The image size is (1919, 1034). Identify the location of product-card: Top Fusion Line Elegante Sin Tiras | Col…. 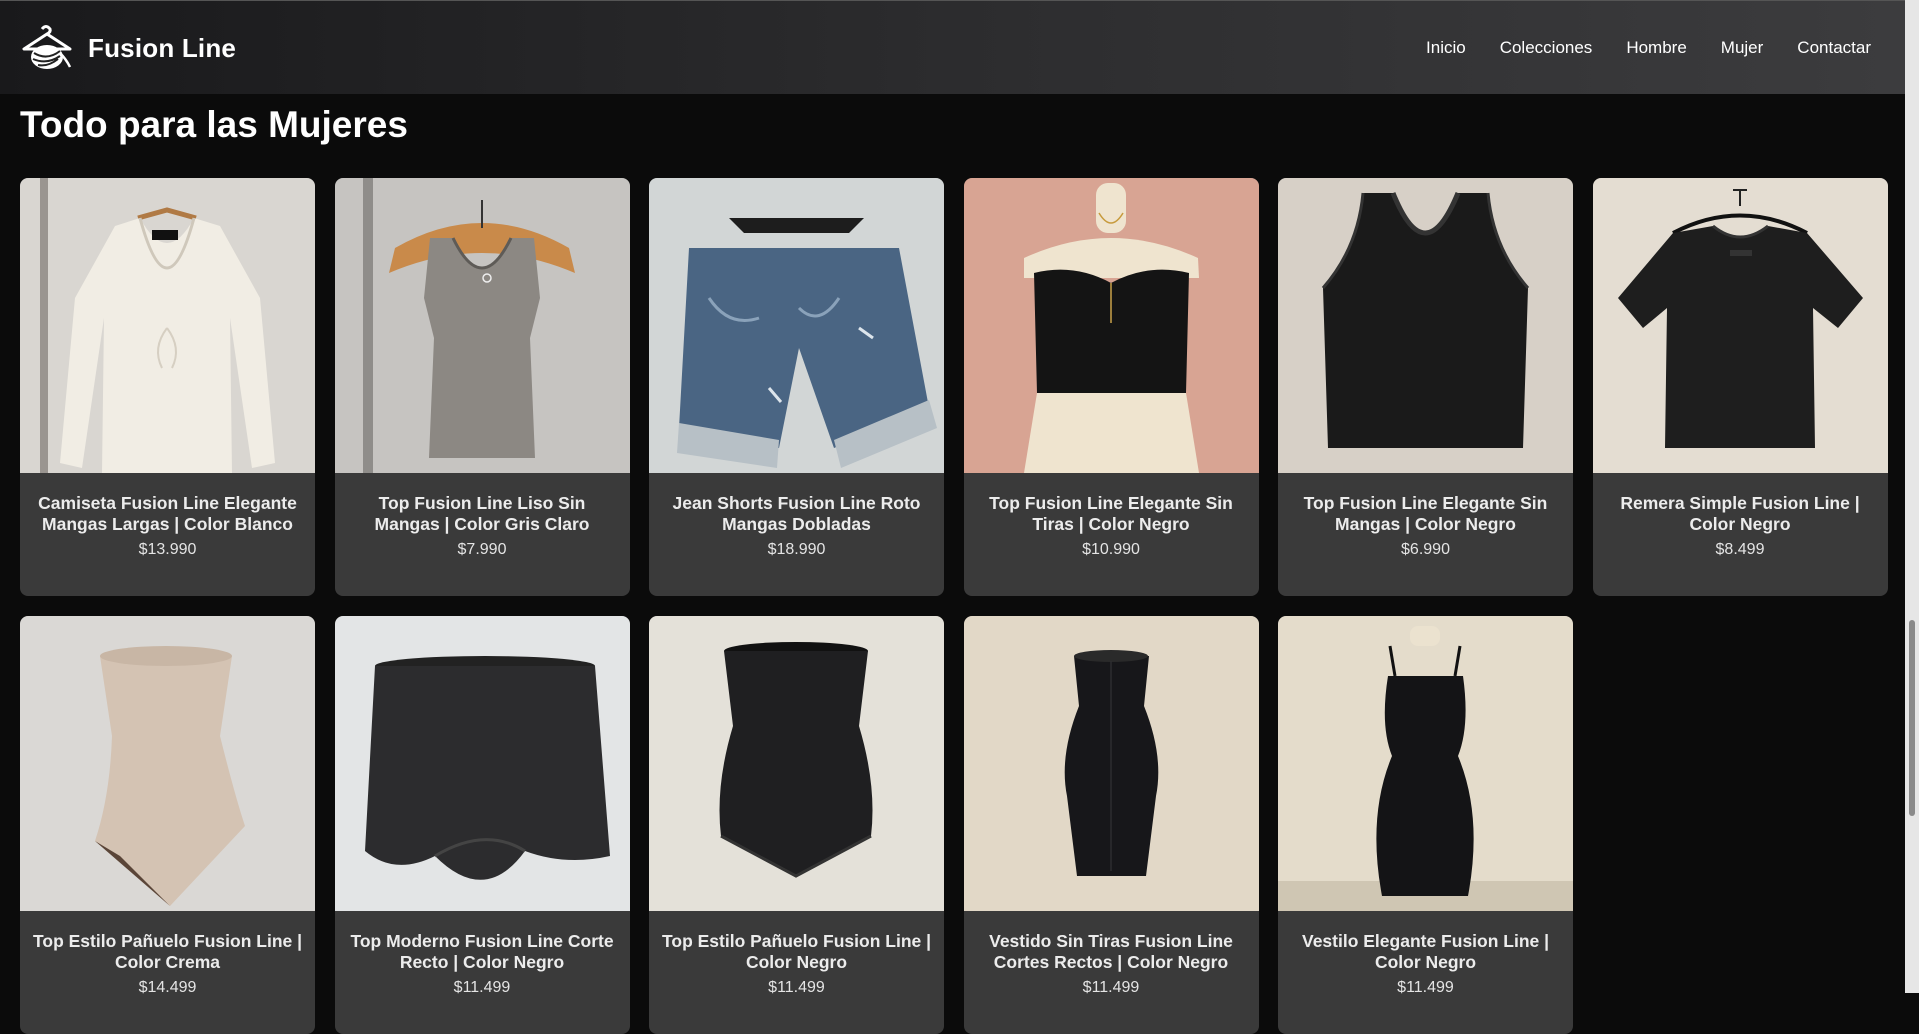
(1111, 387).